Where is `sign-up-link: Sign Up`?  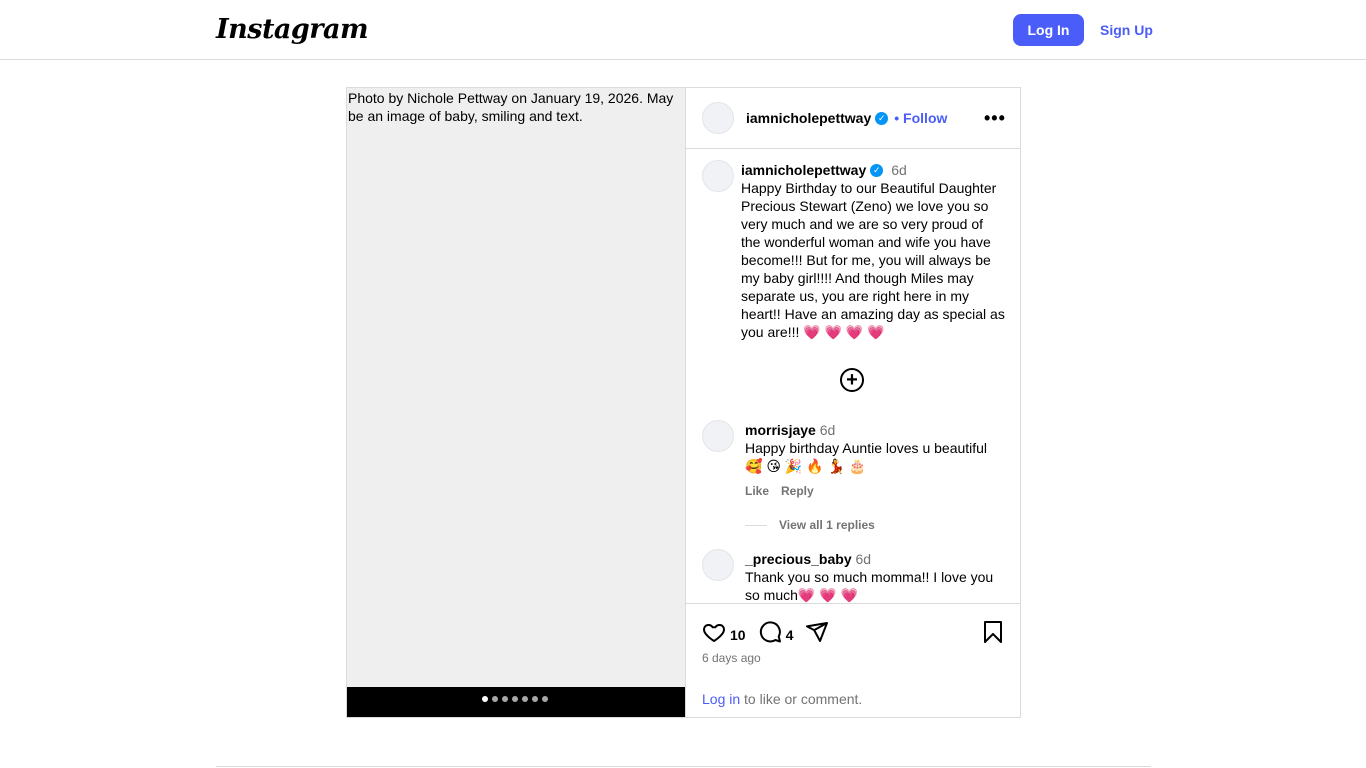
sign-up-link: Sign Up is located at coordinates (1126, 30).